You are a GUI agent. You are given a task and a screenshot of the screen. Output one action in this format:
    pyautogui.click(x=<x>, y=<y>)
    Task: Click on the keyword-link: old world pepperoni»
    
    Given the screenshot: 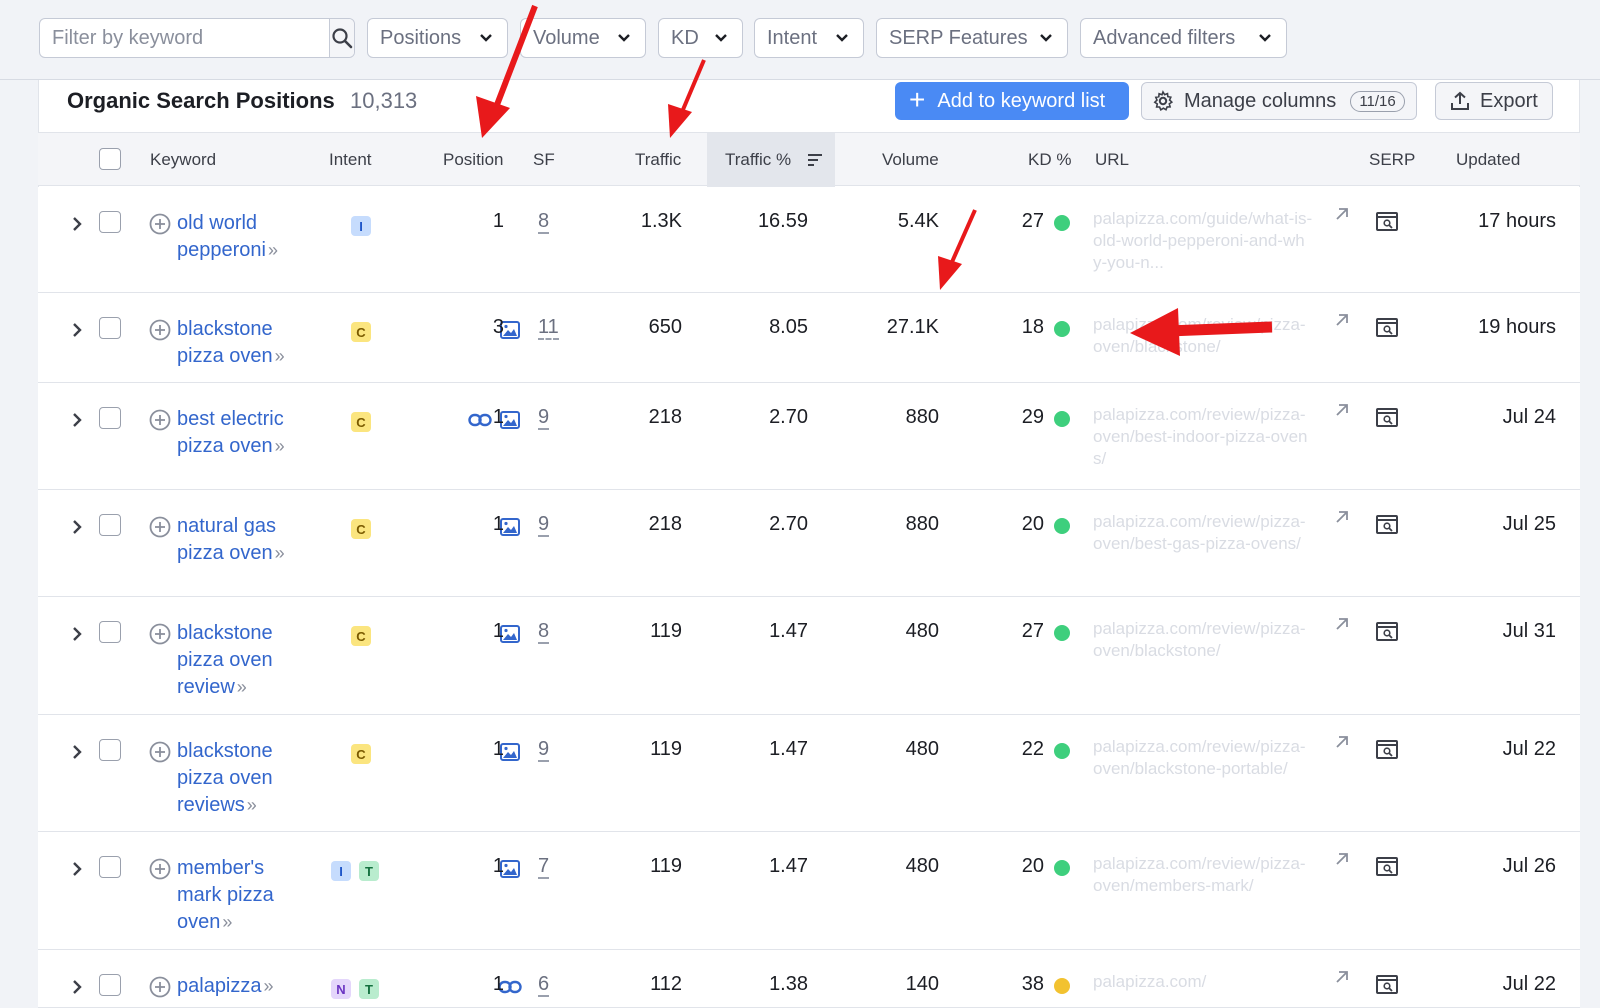 What is the action you would take?
    pyautogui.click(x=242, y=237)
    